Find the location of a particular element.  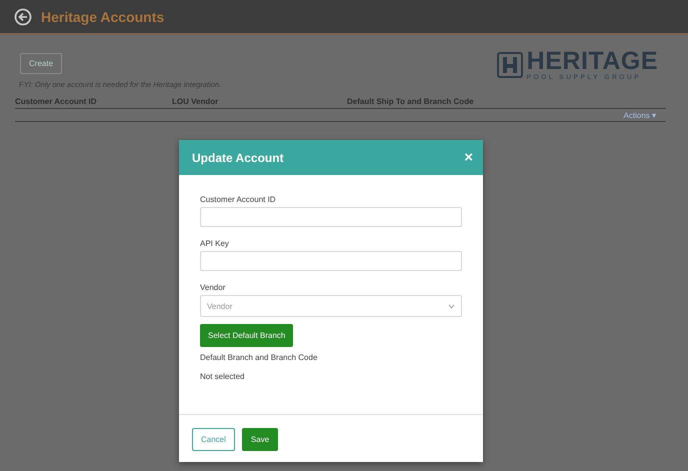

close-button: × is located at coordinates (468, 157).